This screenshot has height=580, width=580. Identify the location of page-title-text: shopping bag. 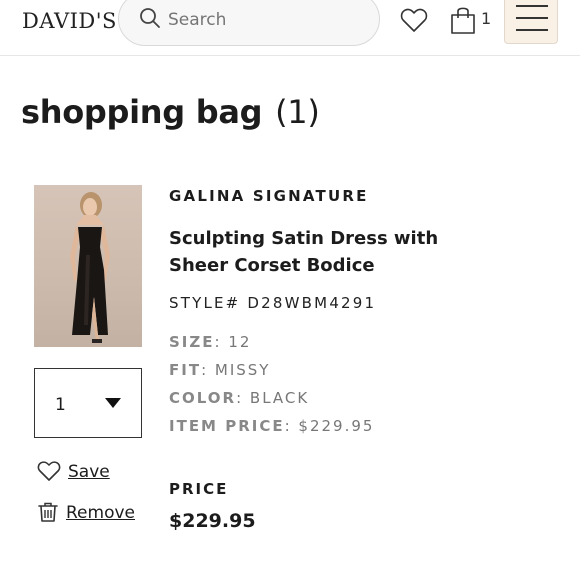
(142, 112).